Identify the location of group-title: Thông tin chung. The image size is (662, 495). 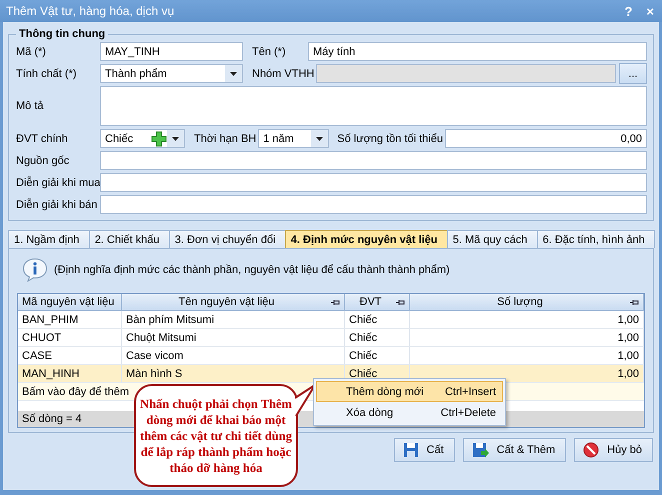
(62, 34).